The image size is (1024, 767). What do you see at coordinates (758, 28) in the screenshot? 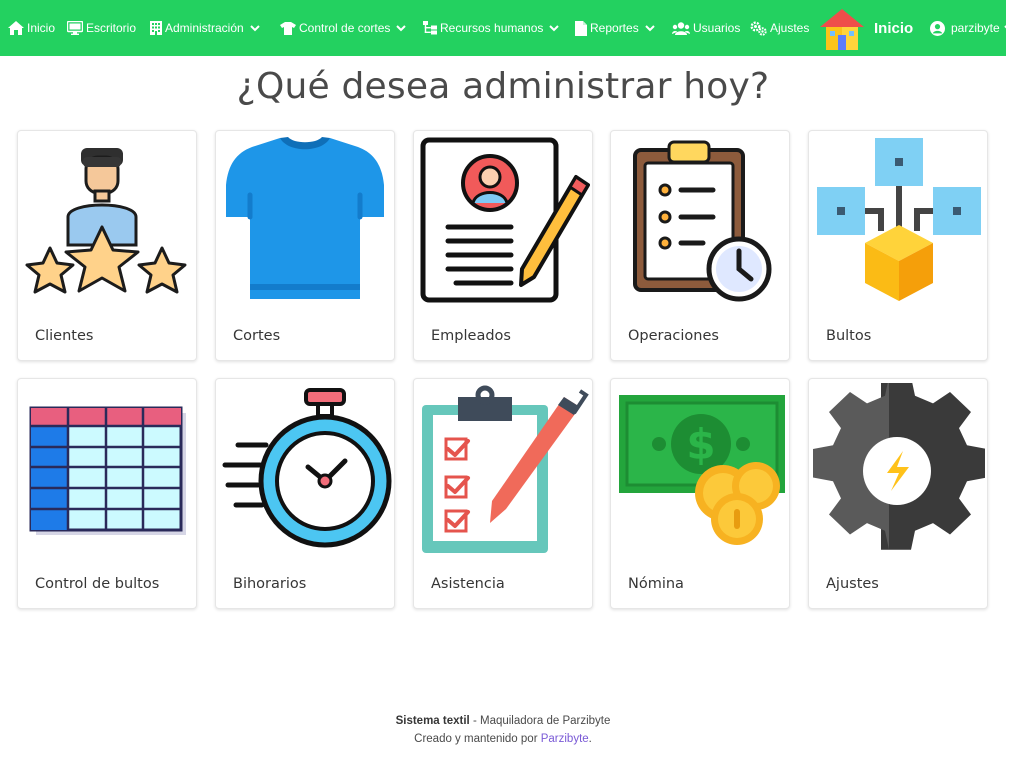
I see `gears-icon` at bounding box center [758, 28].